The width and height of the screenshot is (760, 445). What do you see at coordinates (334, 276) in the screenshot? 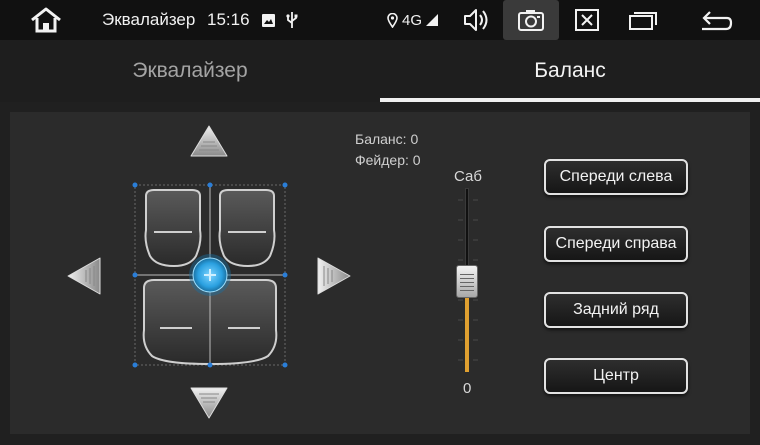
I see `balance-right-arrow-icon` at bounding box center [334, 276].